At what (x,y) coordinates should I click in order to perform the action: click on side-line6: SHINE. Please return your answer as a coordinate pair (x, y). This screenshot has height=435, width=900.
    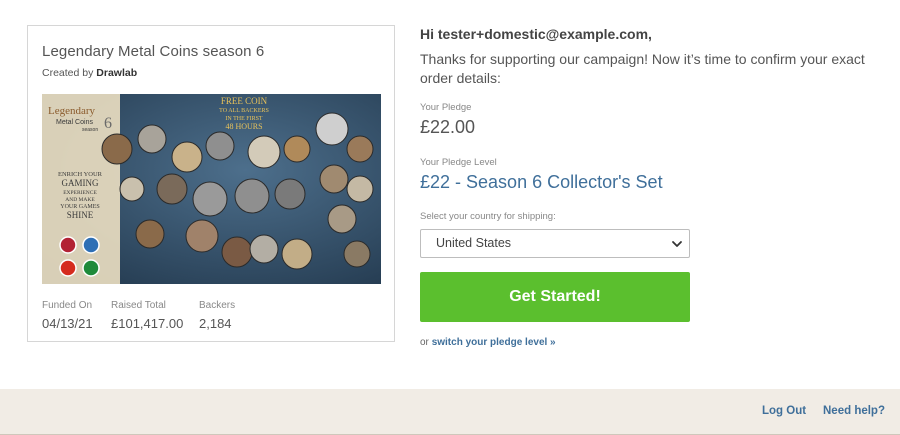
    Looking at the image, I should click on (80, 215).